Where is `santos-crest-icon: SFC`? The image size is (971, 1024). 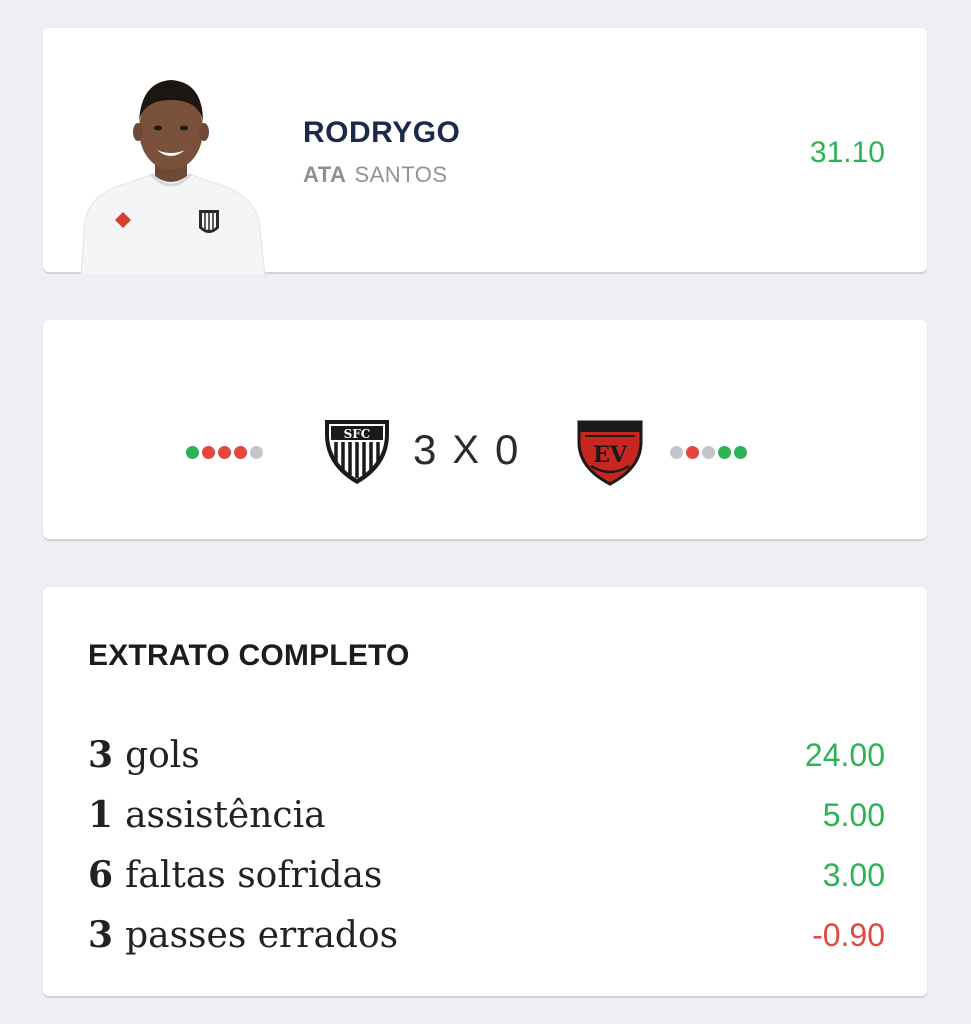
santos-crest-icon: SFC is located at coordinates (357, 453).